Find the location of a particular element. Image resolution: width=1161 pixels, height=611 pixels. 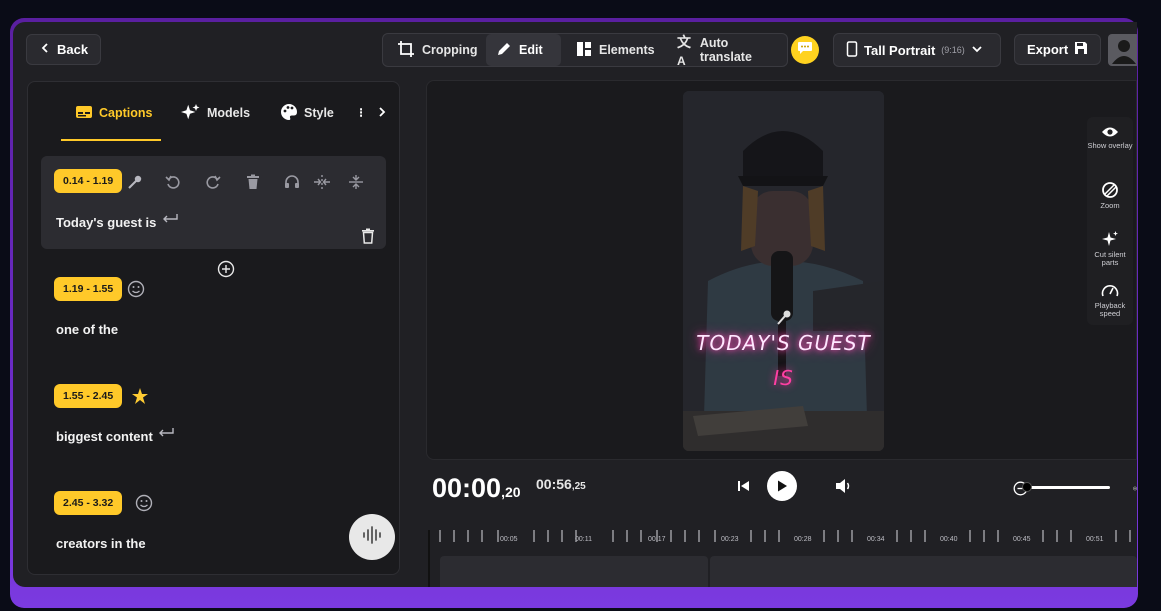

volume-button is located at coordinates (844, 486).